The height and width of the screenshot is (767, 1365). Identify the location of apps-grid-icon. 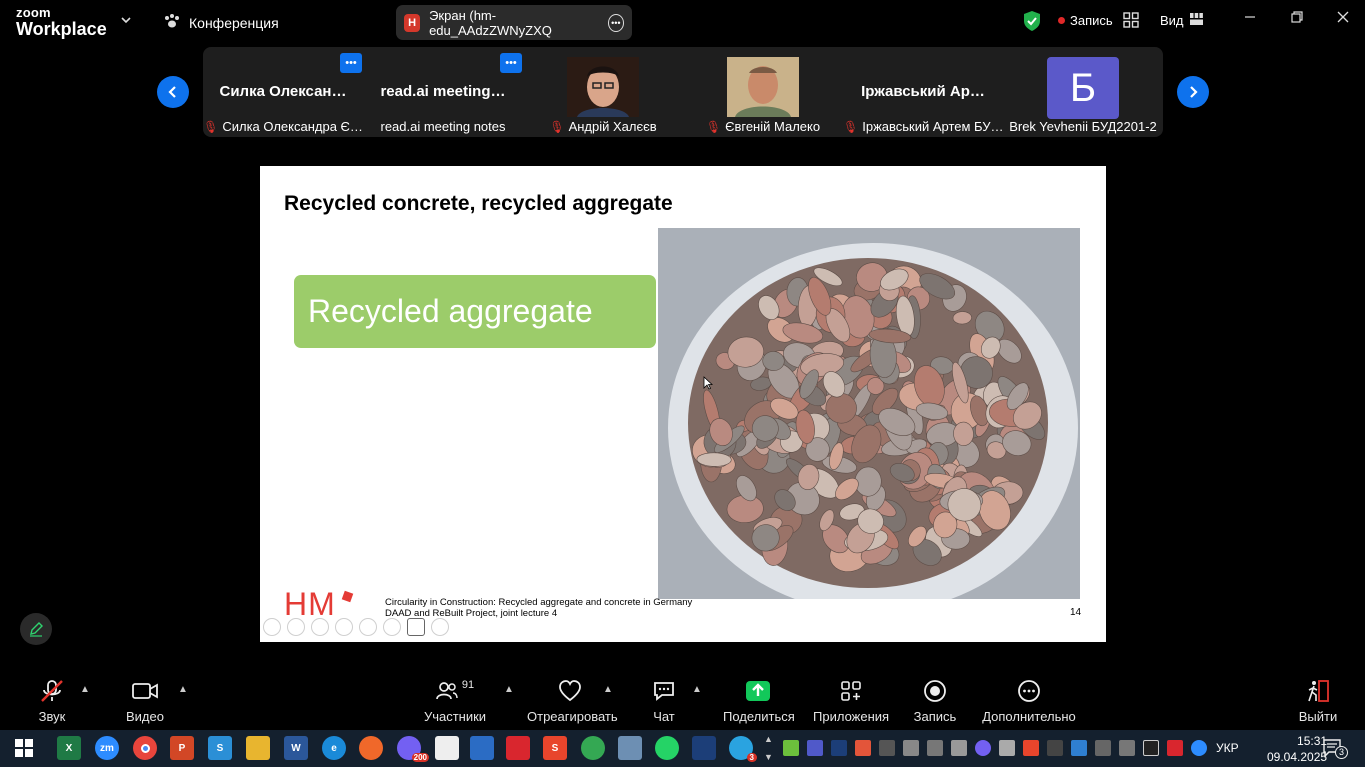
(1131, 22).